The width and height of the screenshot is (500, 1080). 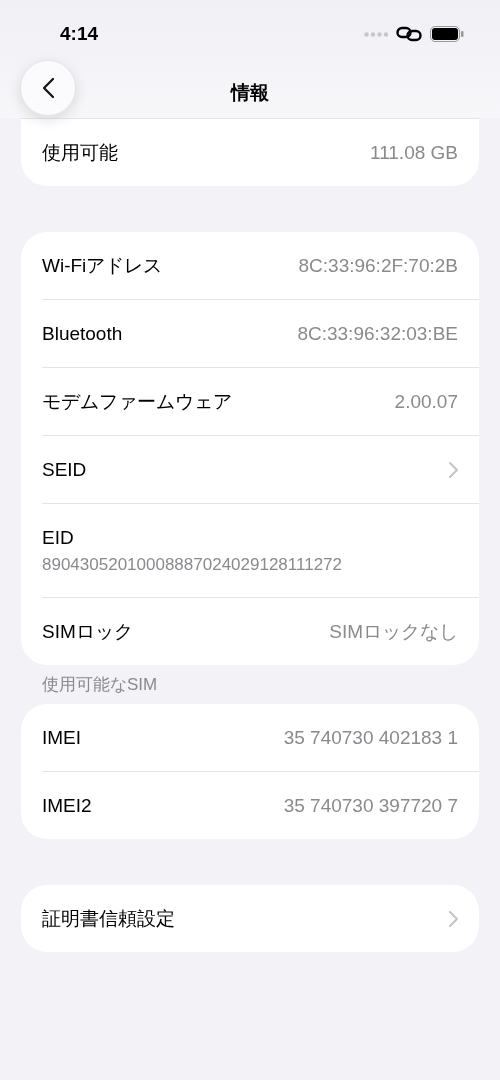 I want to click on row-value: 111.08 GB, so click(x=413, y=152).